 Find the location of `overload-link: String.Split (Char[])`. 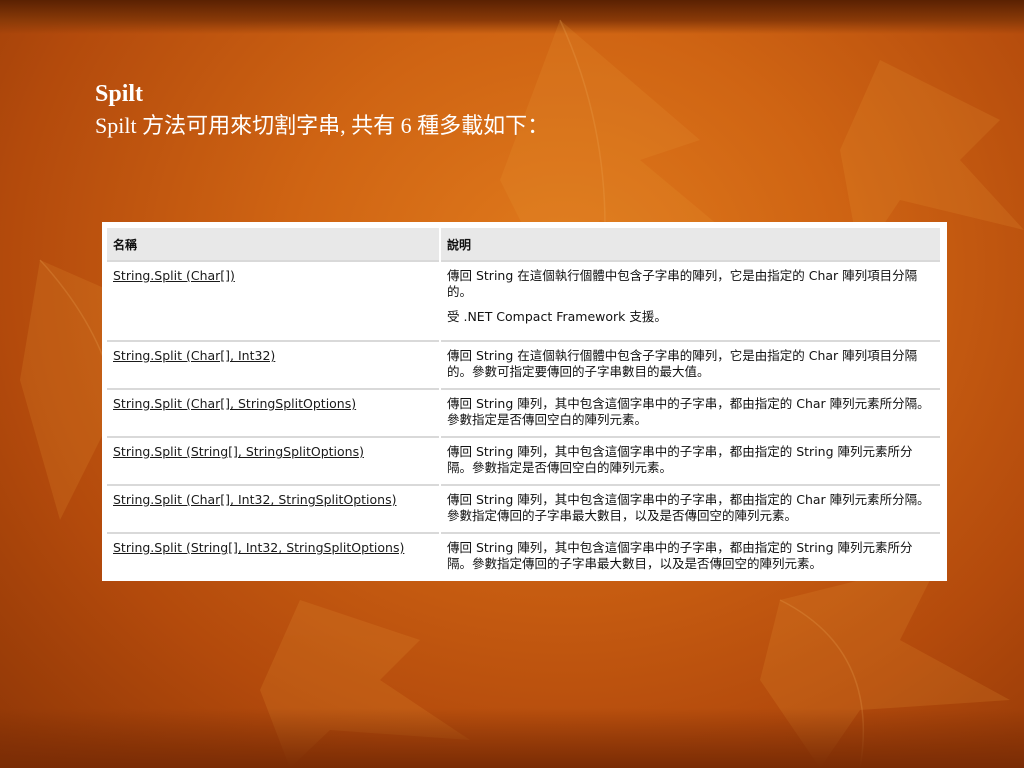

overload-link: String.Split (Char[]) is located at coordinates (174, 275).